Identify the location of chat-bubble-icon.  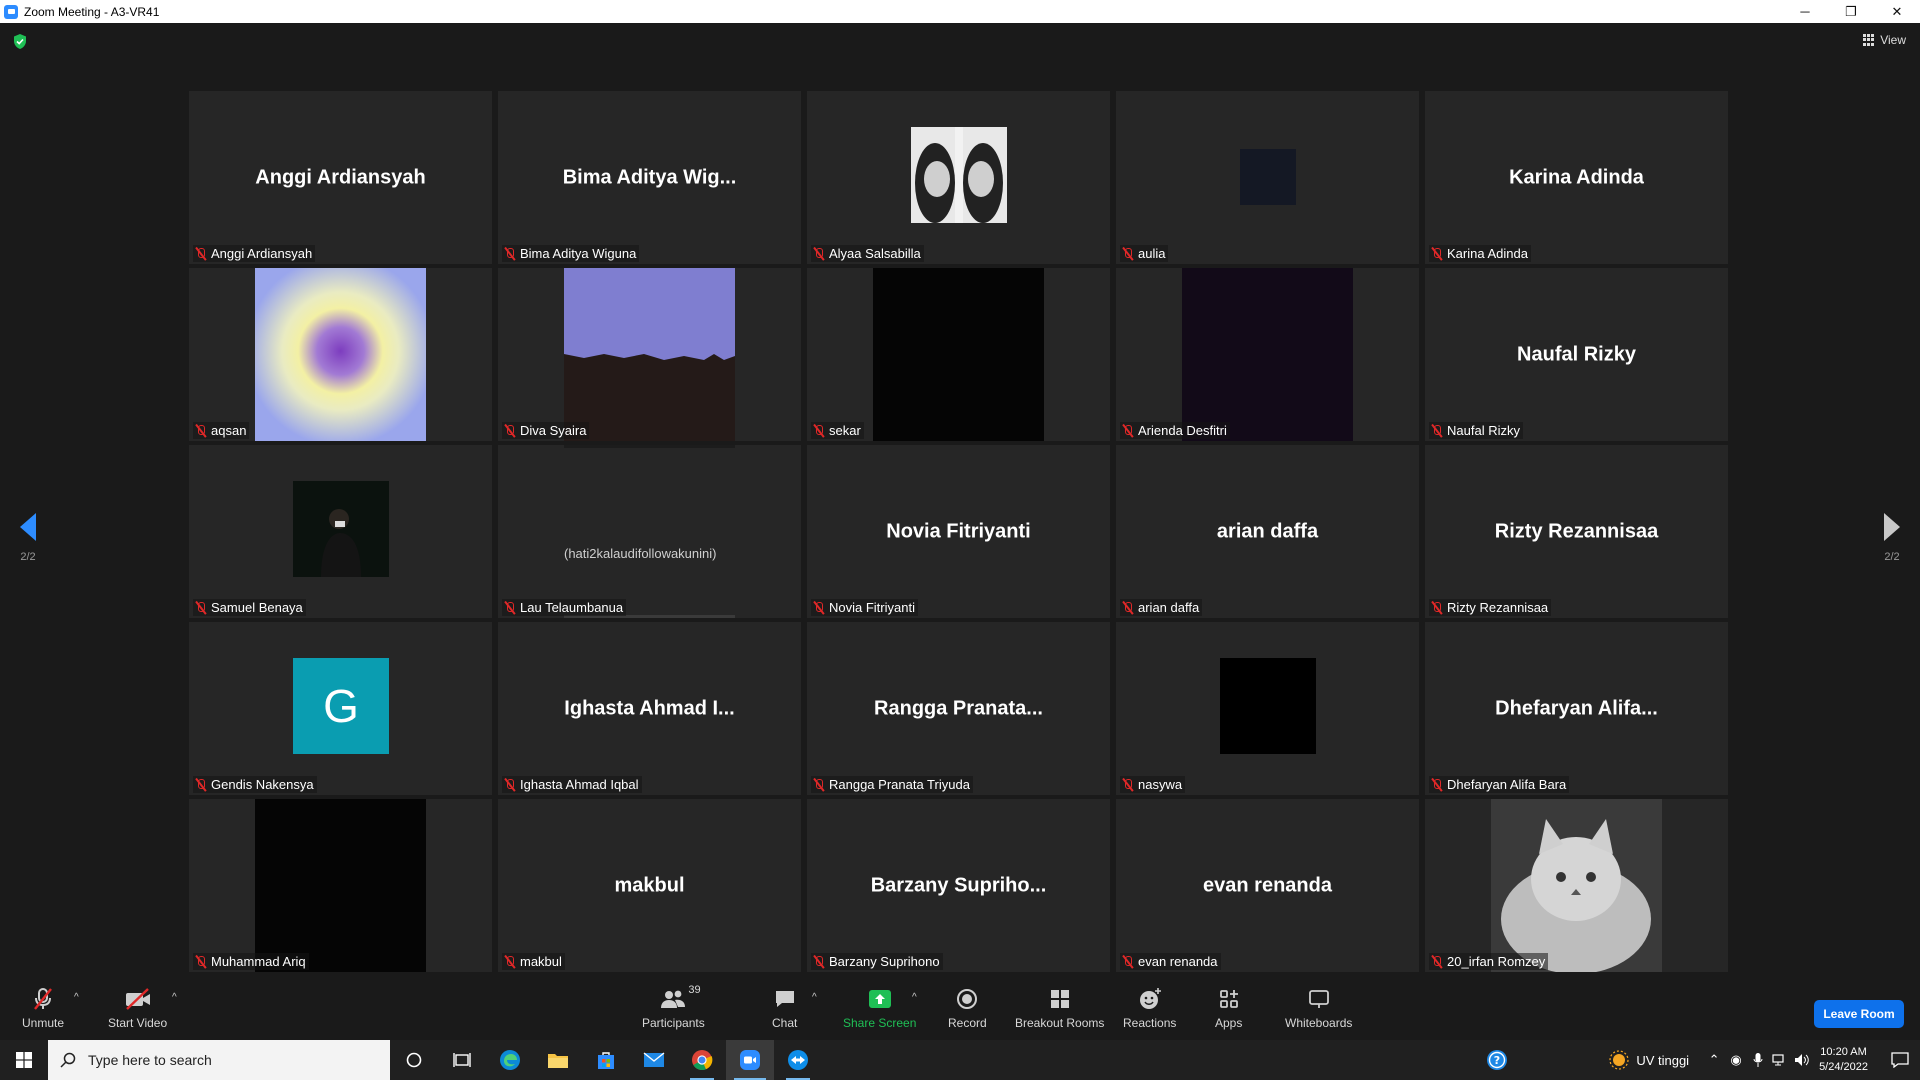
(785, 999).